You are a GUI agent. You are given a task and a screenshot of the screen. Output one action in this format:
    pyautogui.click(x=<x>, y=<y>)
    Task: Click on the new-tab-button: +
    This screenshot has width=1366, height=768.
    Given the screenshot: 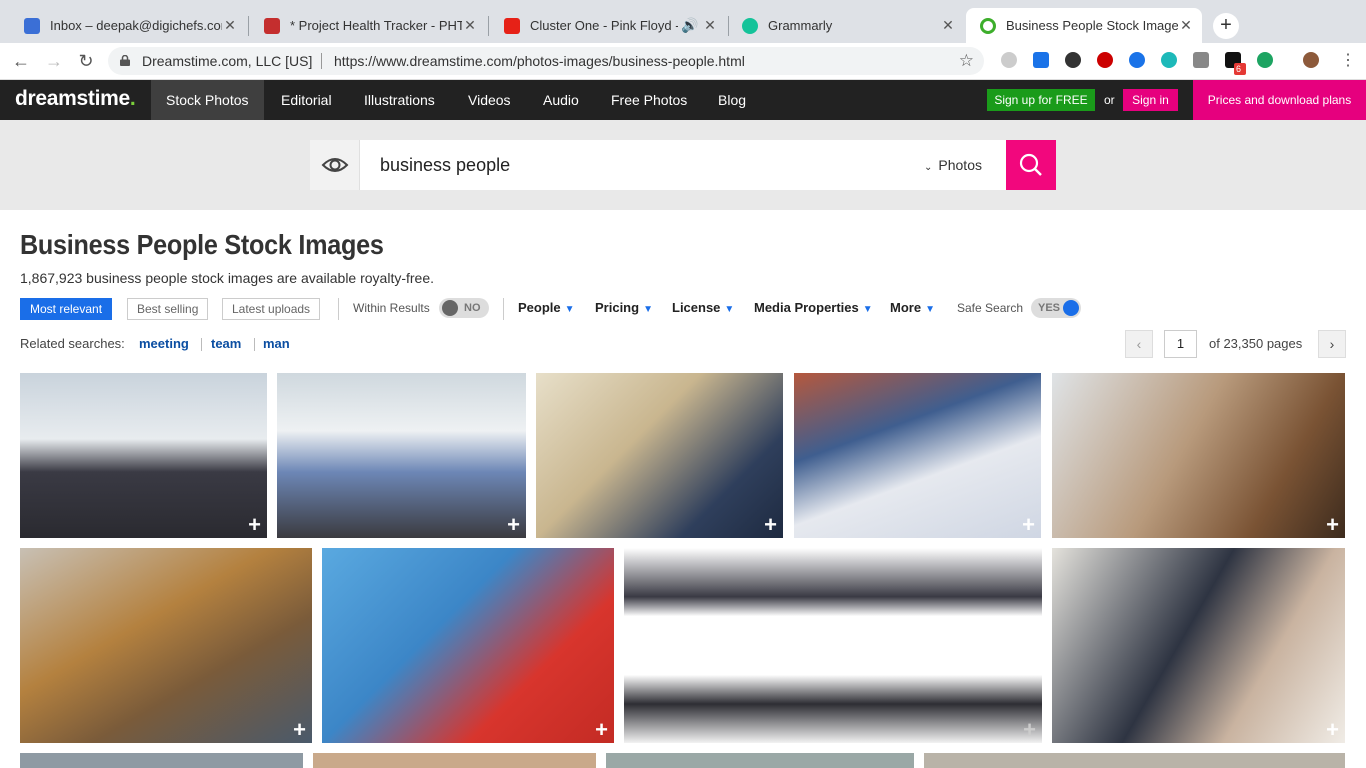 What is the action you would take?
    pyautogui.click(x=1226, y=26)
    